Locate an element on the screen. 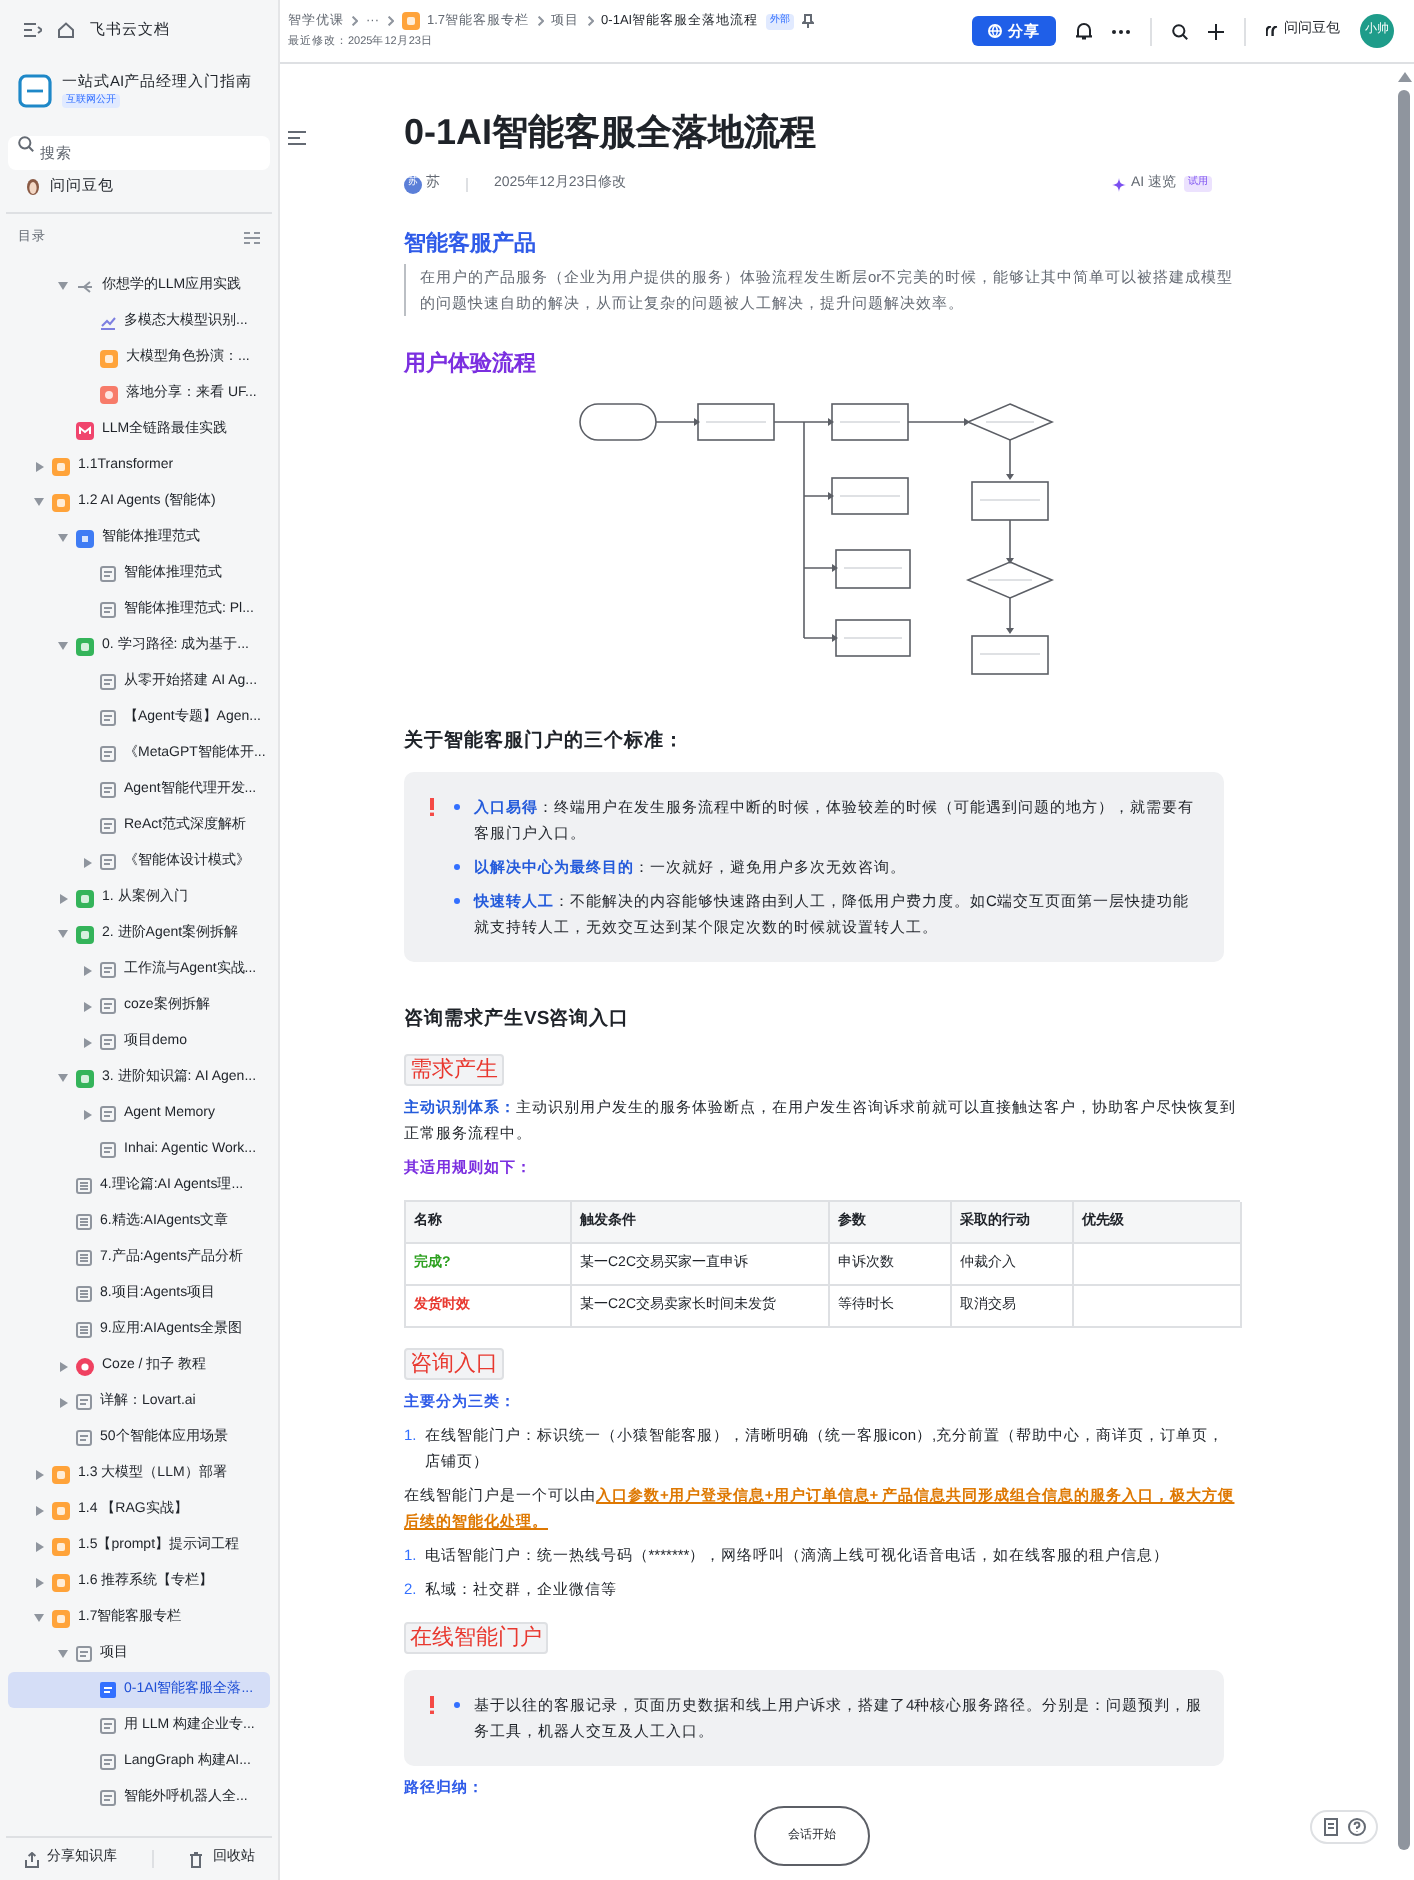 The image size is (1414, 1880). scroll-up-icon is located at coordinates (1404, 77).